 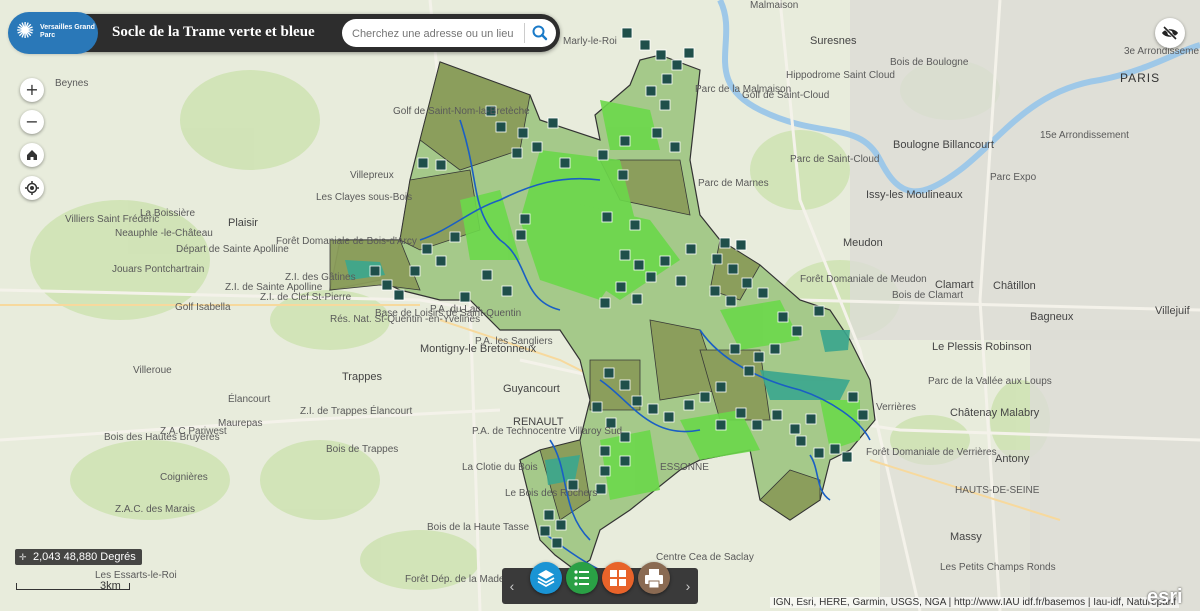 What do you see at coordinates (437, 34) in the screenshot?
I see `search-input` at bounding box center [437, 34].